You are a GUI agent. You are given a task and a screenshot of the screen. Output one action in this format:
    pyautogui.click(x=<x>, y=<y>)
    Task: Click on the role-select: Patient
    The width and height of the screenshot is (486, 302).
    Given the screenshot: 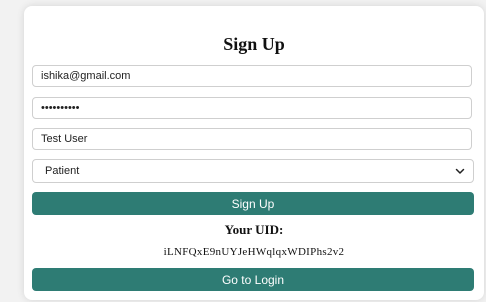 What is the action you would take?
    pyautogui.click(x=253, y=171)
    